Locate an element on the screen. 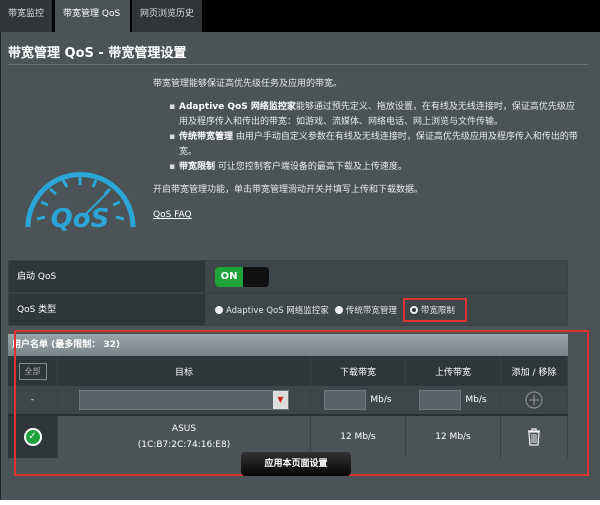 This screenshot has width=600, height=505. feature-title: 带宽限制 is located at coordinates (197, 167).